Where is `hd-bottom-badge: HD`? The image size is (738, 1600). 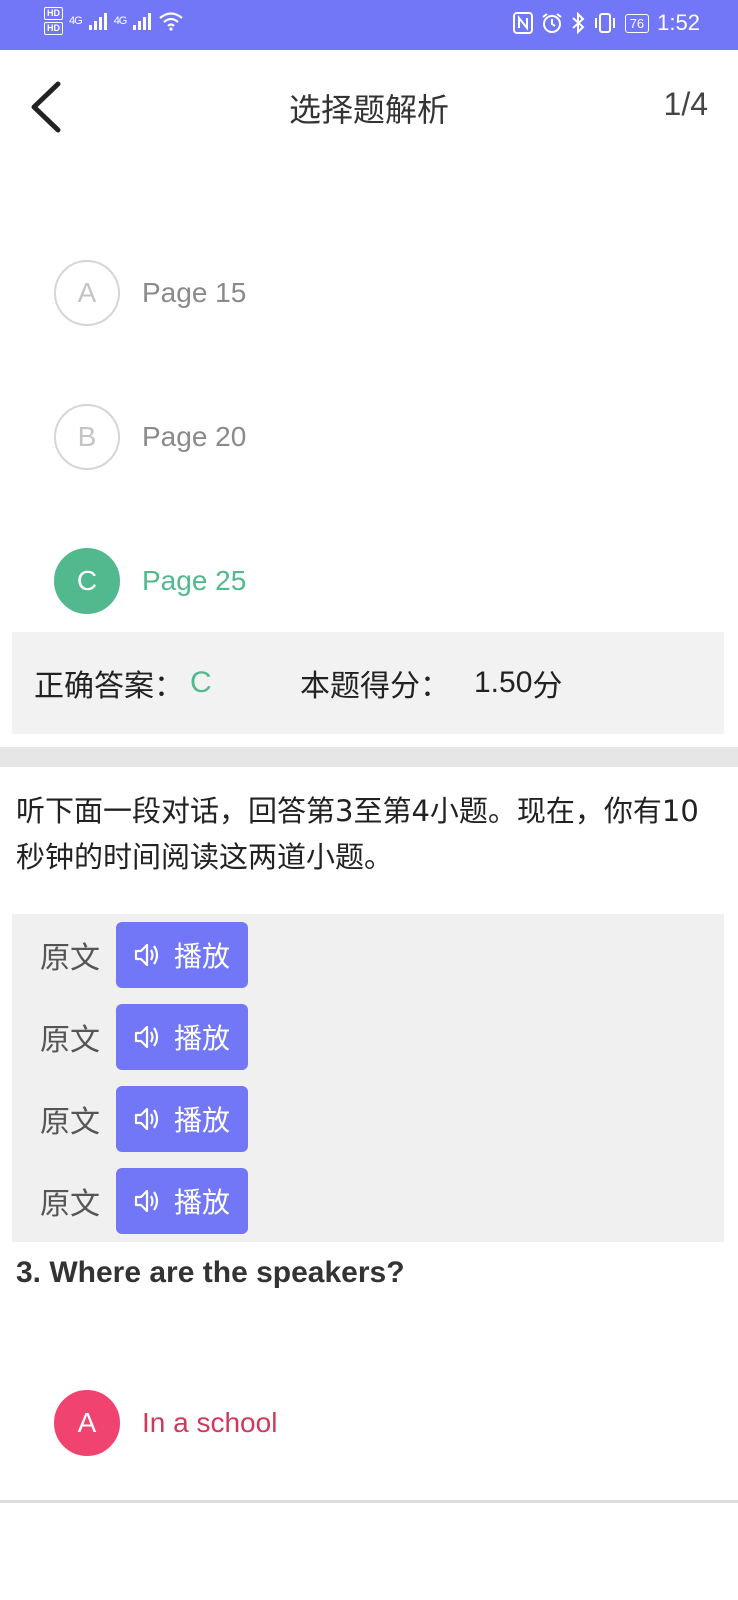 hd-bottom-badge: HD is located at coordinates (53, 28).